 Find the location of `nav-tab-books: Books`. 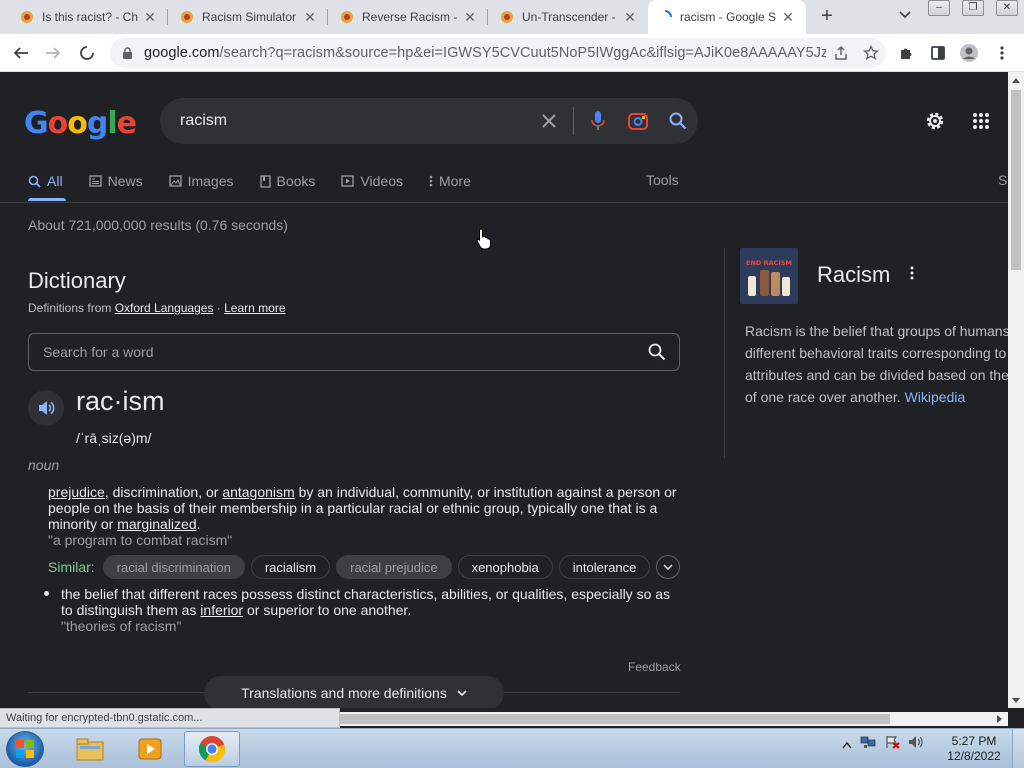

nav-tab-books: Books is located at coordinates (287, 181).